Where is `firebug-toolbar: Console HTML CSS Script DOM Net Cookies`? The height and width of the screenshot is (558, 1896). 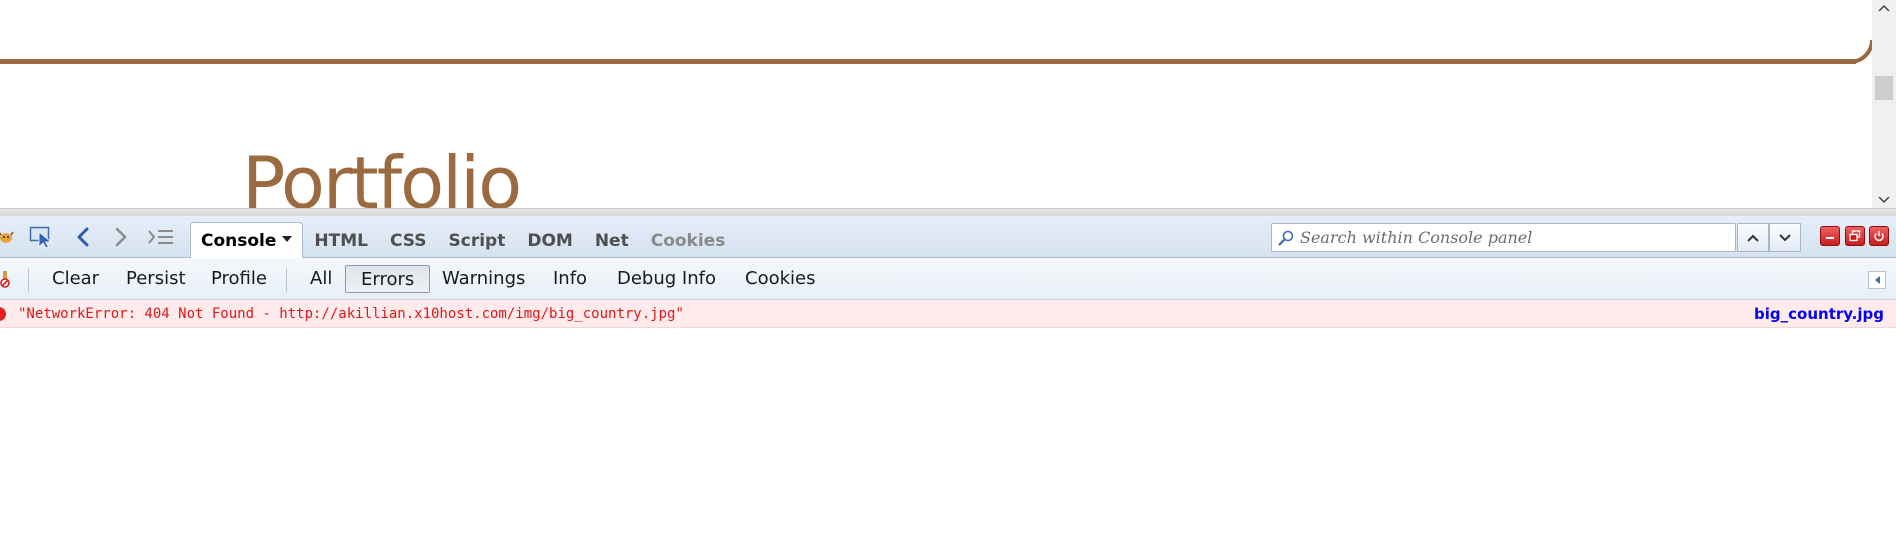 firebug-toolbar: Console HTML CSS Script DOM Net Cookies is located at coordinates (948, 237).